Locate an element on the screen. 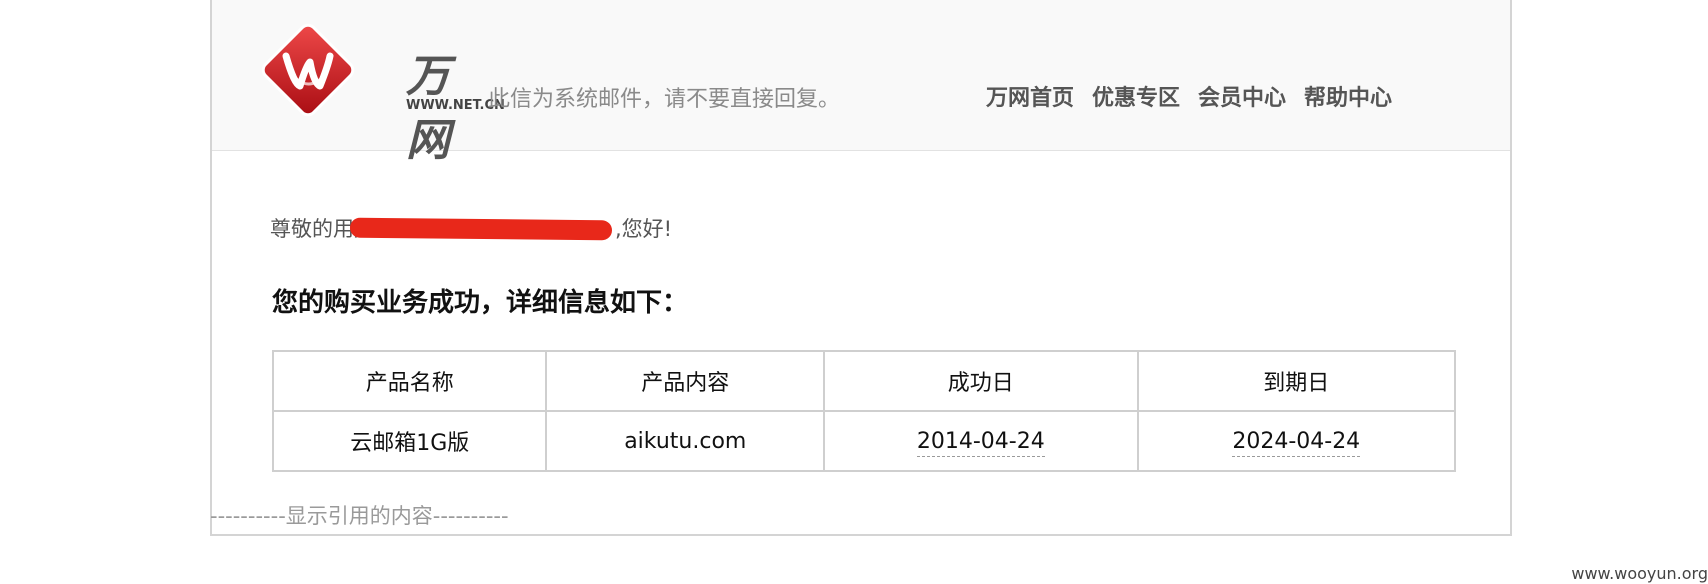  cell-product-content: aikutu.com is located at coordinates (685, 441).